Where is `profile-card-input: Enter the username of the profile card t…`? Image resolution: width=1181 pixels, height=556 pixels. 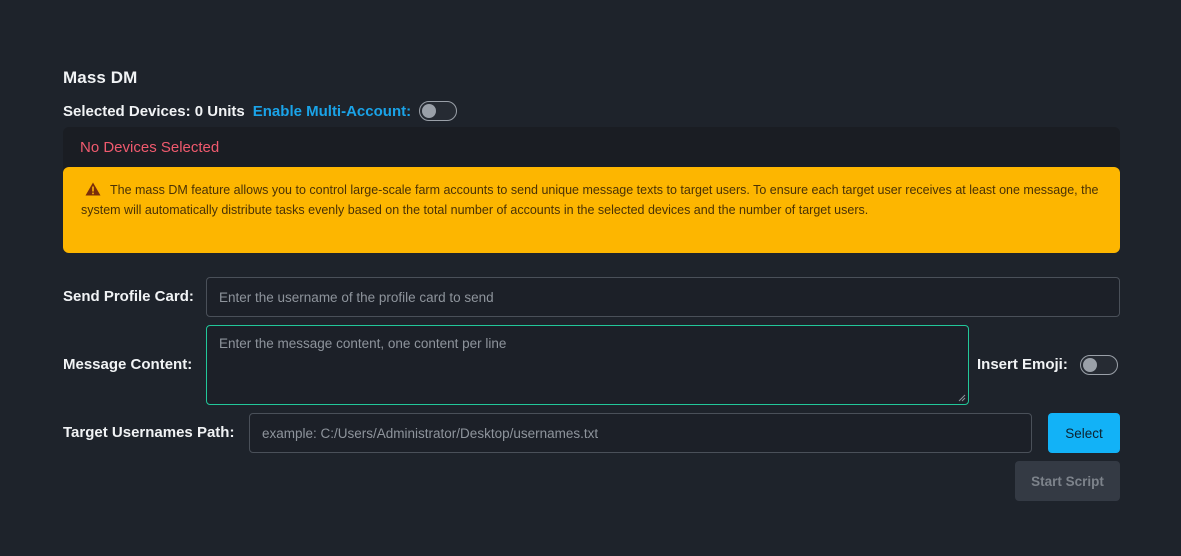
profile-card-input: Enter the username of the profile card t… is located at coordinates (663, 297).